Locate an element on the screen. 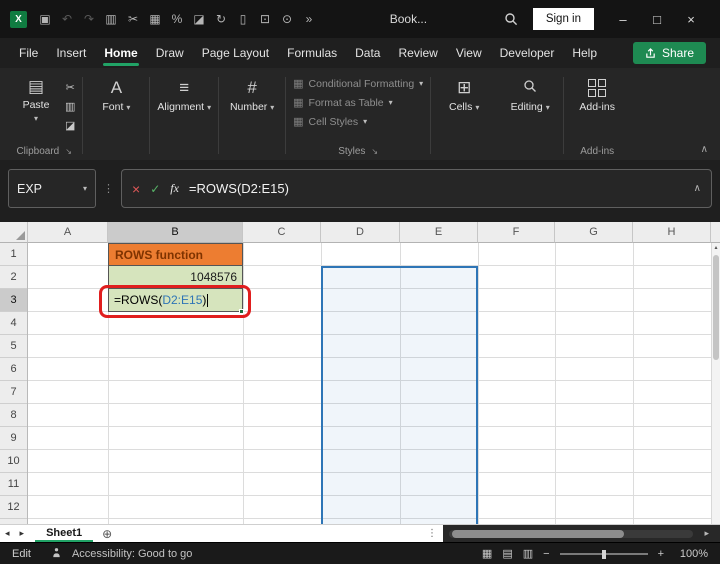  page-break-view-icon: ▥ is located at coordinates (528, 553).